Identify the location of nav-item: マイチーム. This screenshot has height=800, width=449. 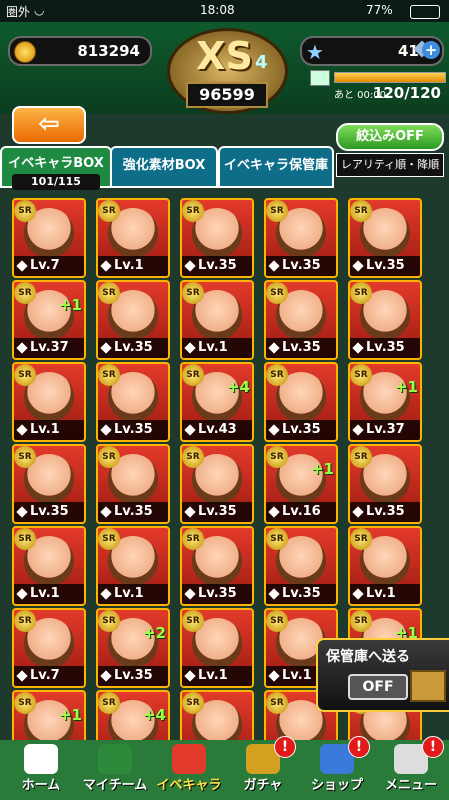
(115, 770).